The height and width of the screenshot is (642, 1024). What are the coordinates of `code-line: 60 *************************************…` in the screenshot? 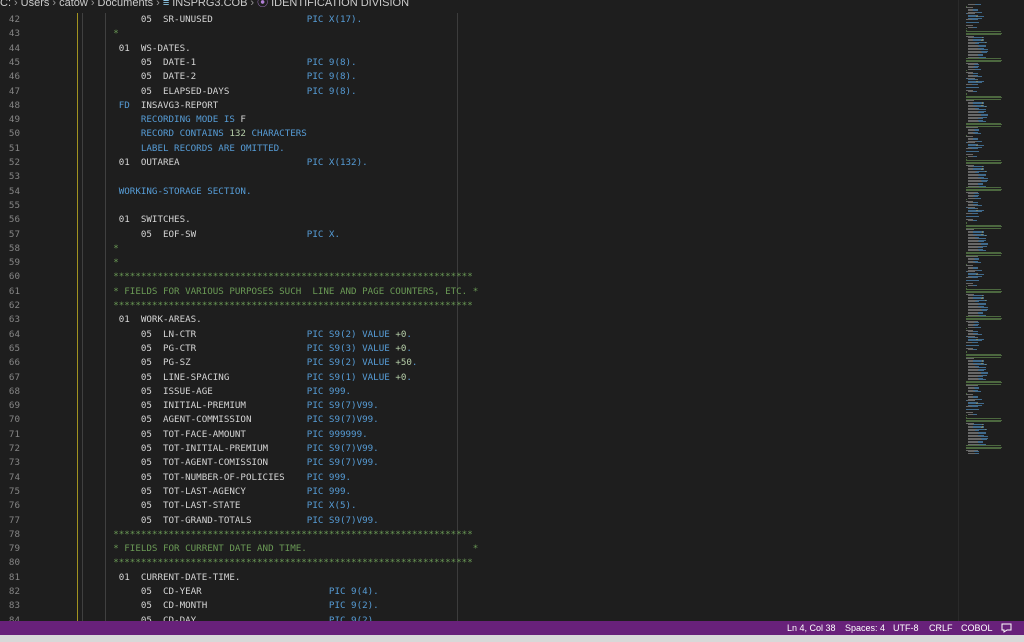 It's located at (479, 277).